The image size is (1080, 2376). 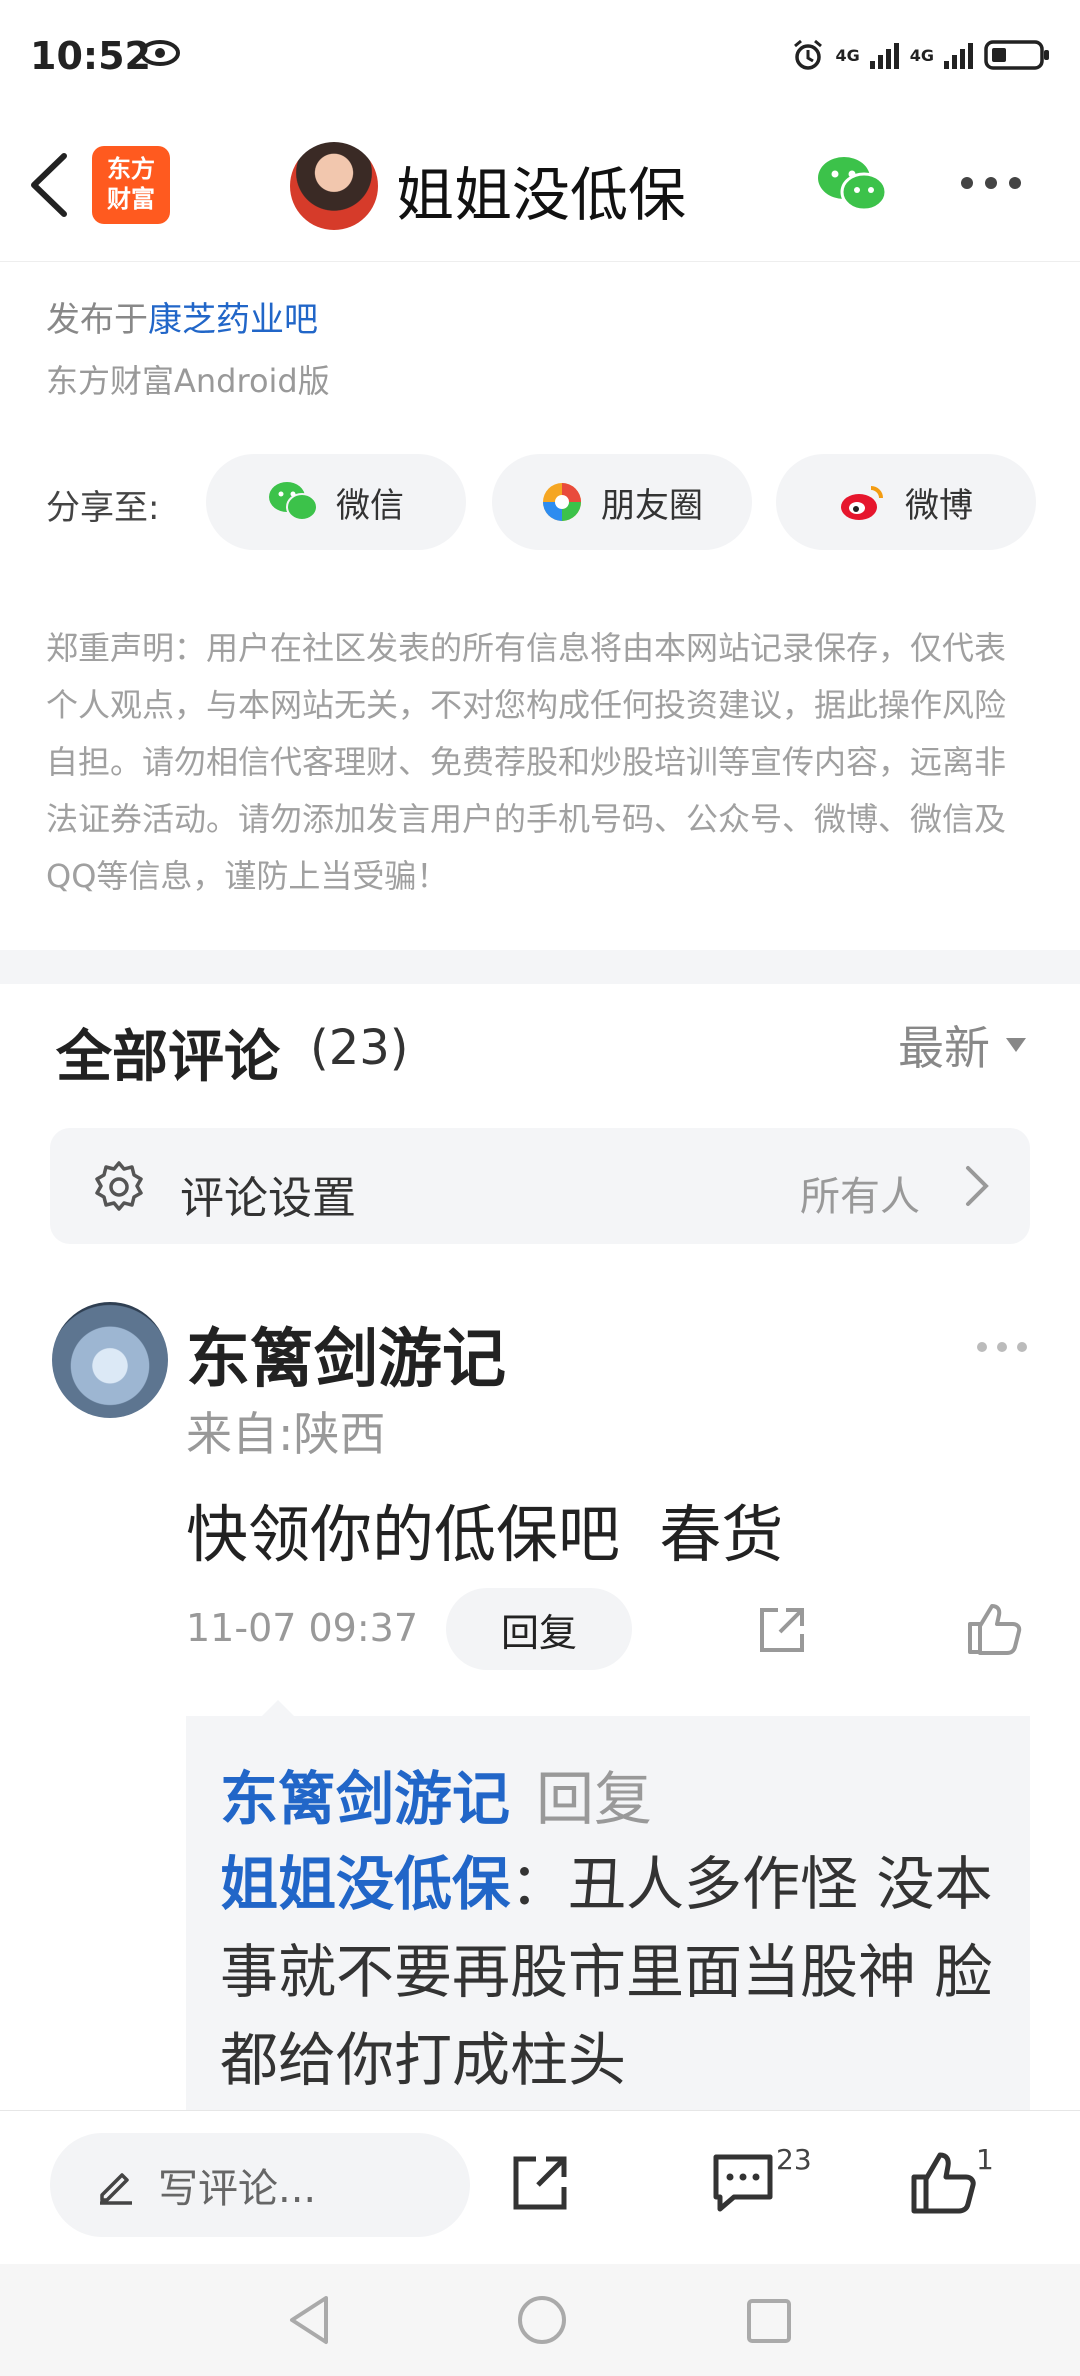 I want to click on status-time: 10:52, so click(x=90, y=56).